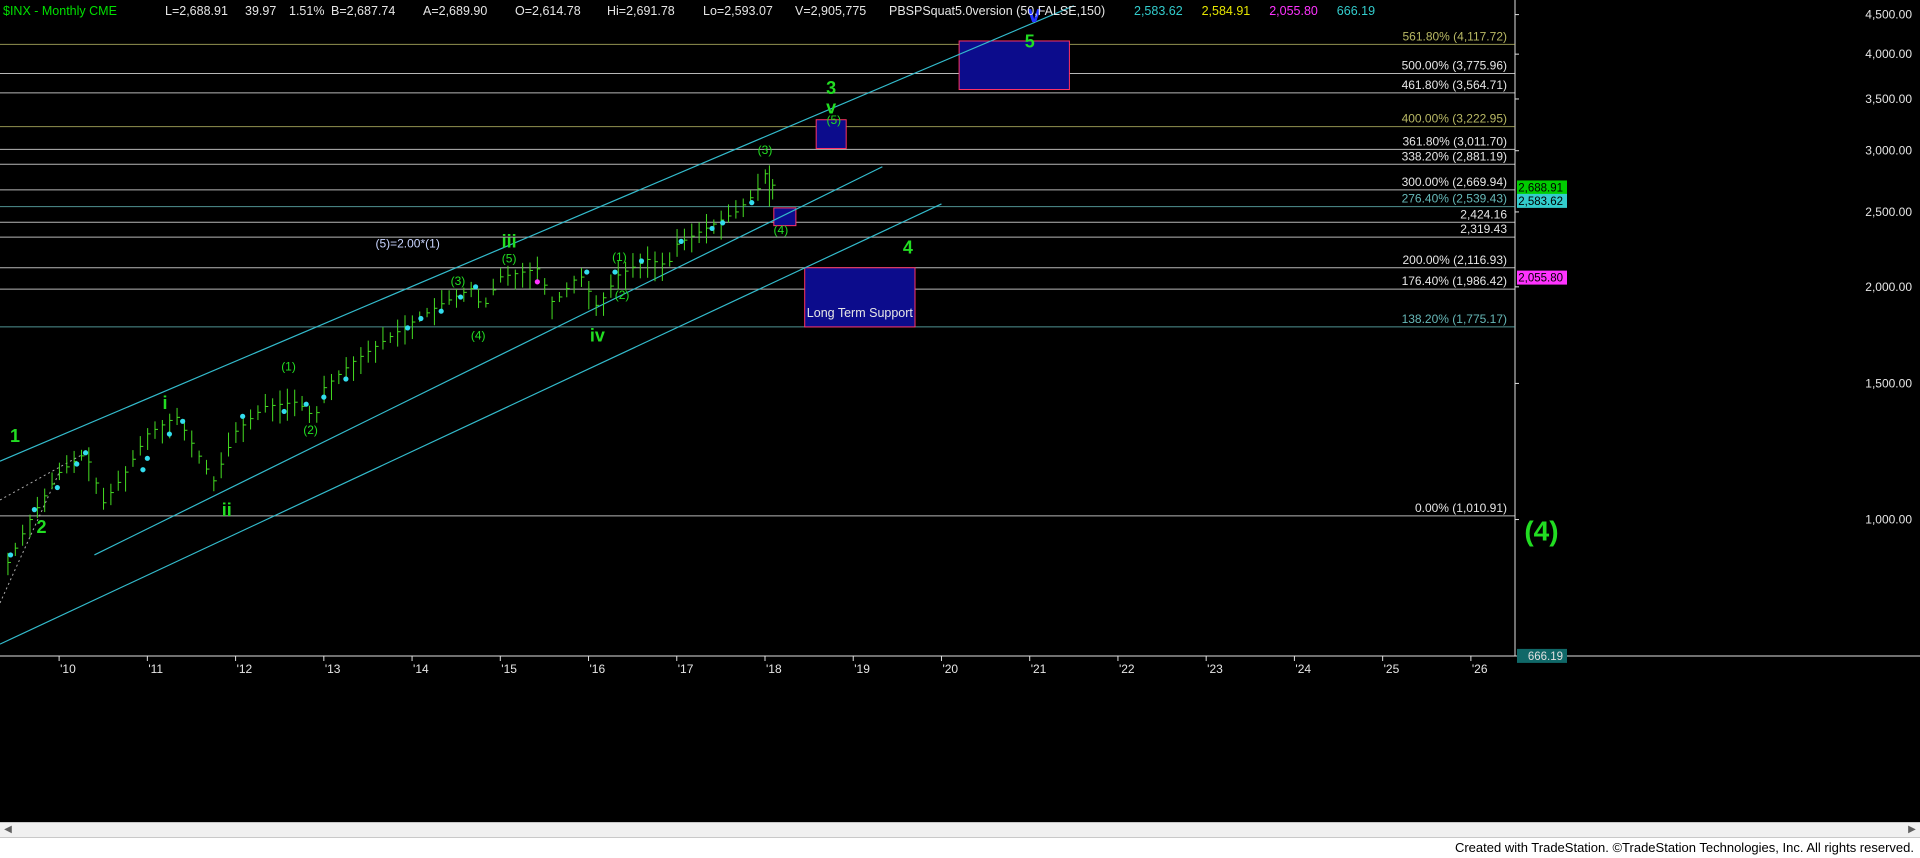 The width and height of the screenshot is (1920, 858). I want to click on fib-level-label: 138.20% (1,775.17), so click(1454, 319).